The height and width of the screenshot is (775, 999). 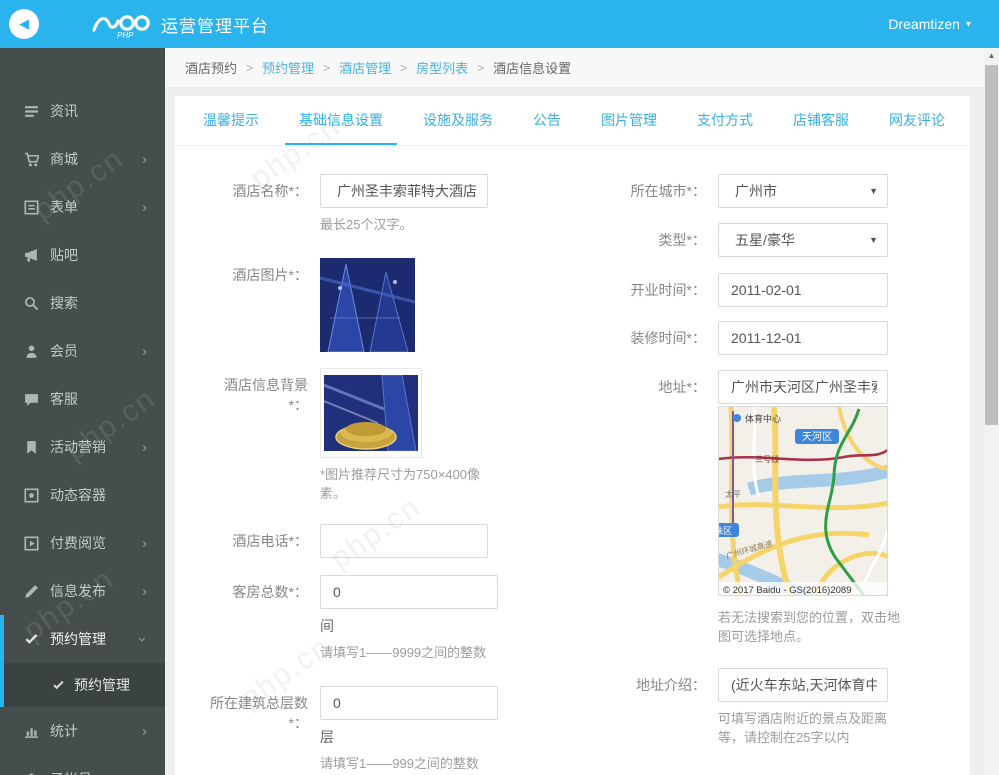 I want to click on sidebar-item-publishing: 信息发布 ›, so click(x=82, y=591).